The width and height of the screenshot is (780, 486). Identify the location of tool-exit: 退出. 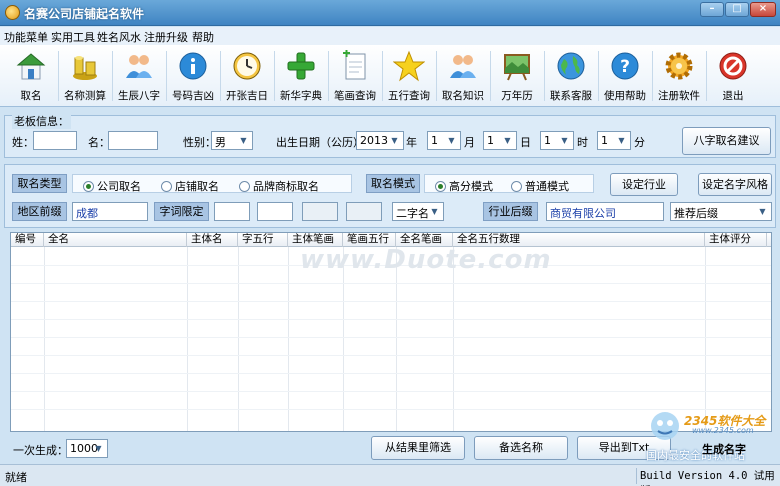
(733, 76).